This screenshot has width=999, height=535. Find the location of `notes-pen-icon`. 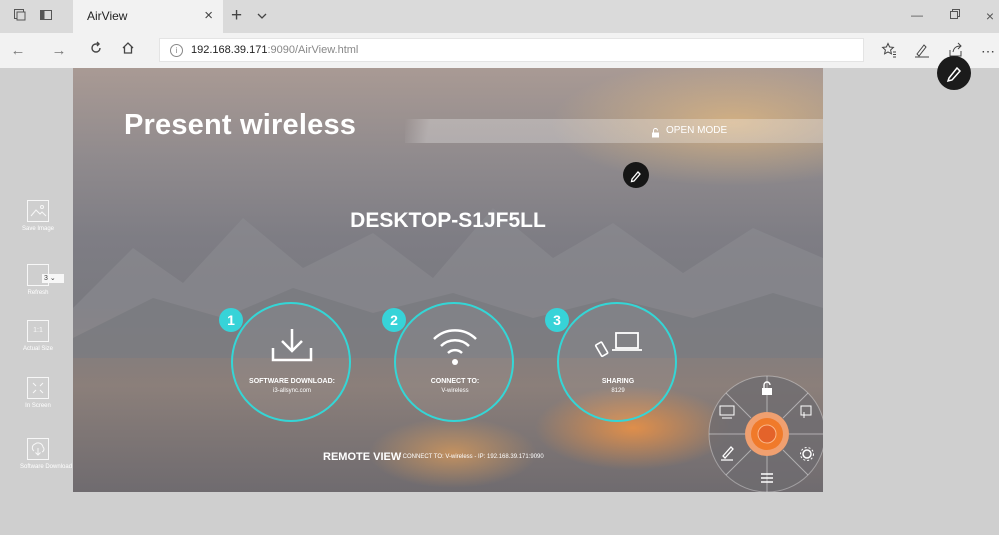

notes-pen-icon is located at coordinates (922, 51).